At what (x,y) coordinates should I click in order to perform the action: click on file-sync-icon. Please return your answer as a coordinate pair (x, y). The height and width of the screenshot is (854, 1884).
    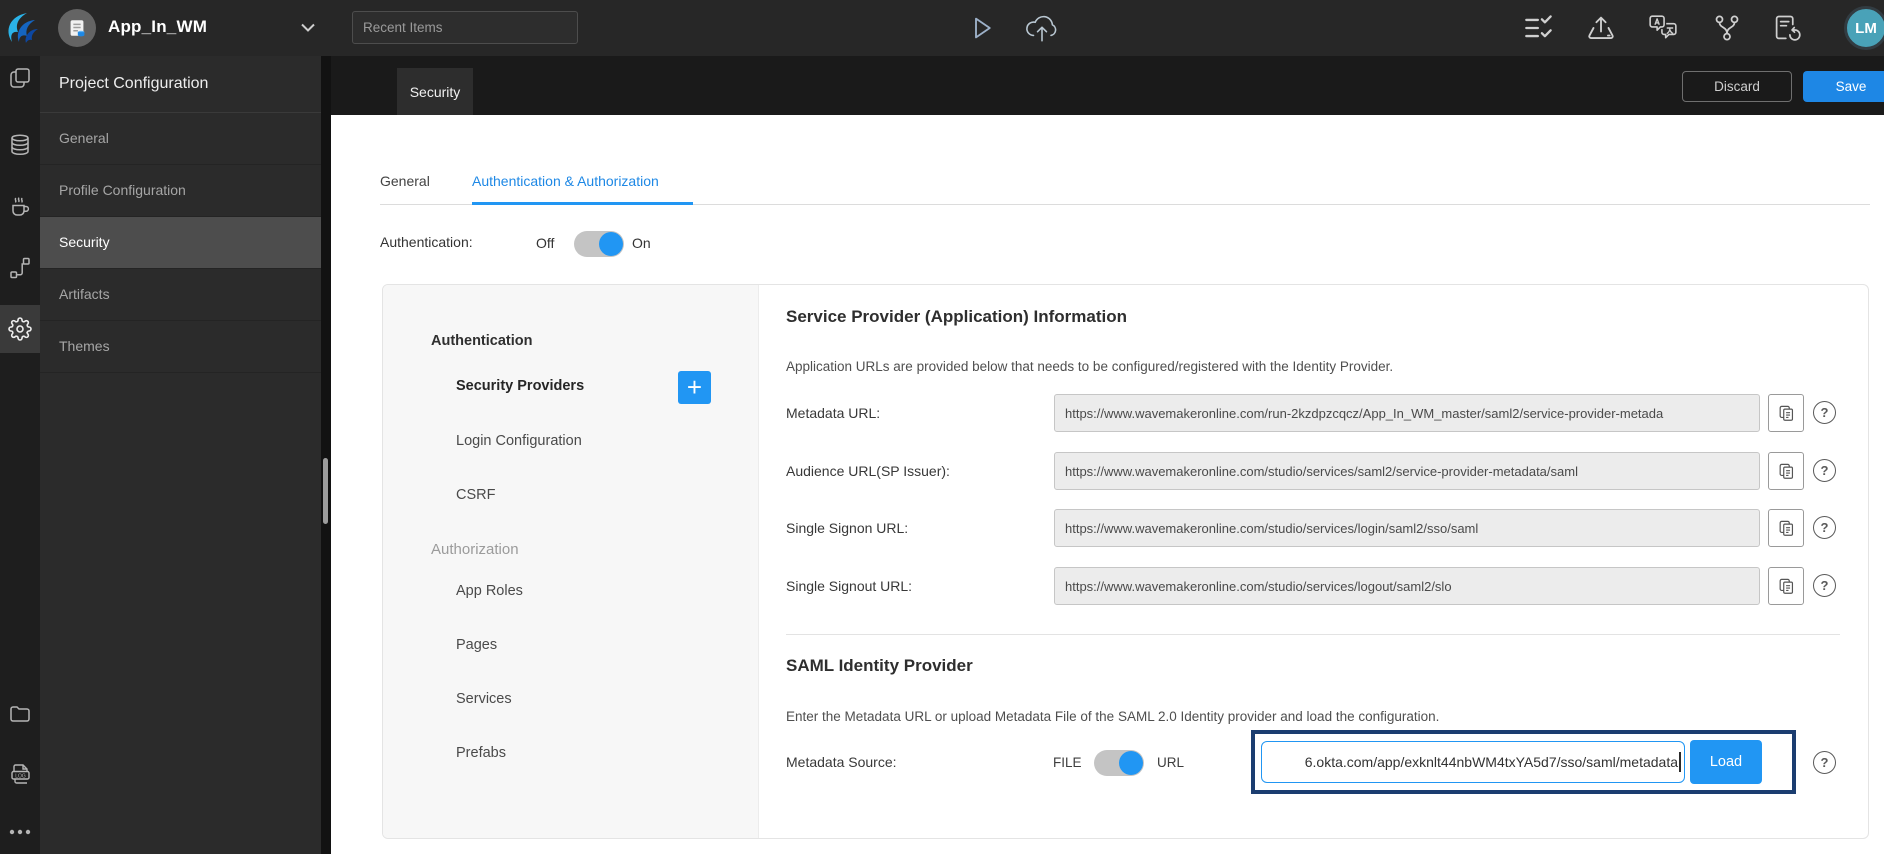
    Looking at the image, I should click on (1787, 28).